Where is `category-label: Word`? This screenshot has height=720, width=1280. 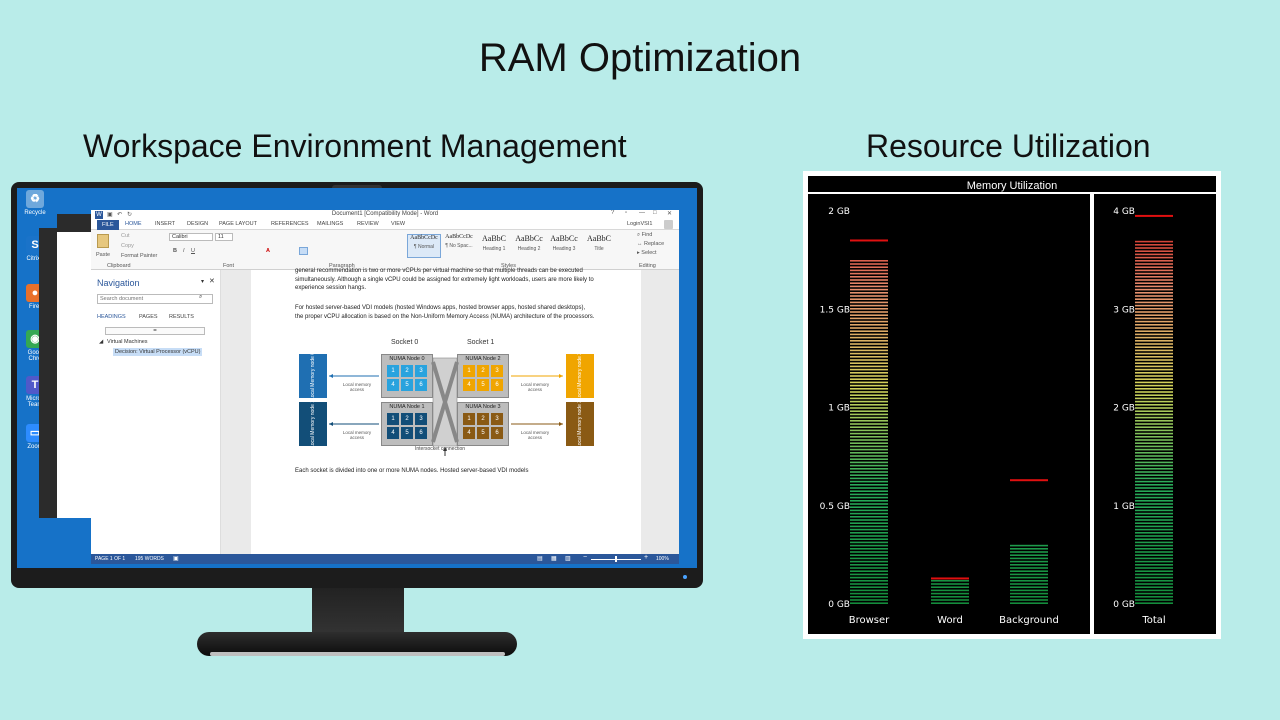
category-label: Word is located at coordinates (950, 620).